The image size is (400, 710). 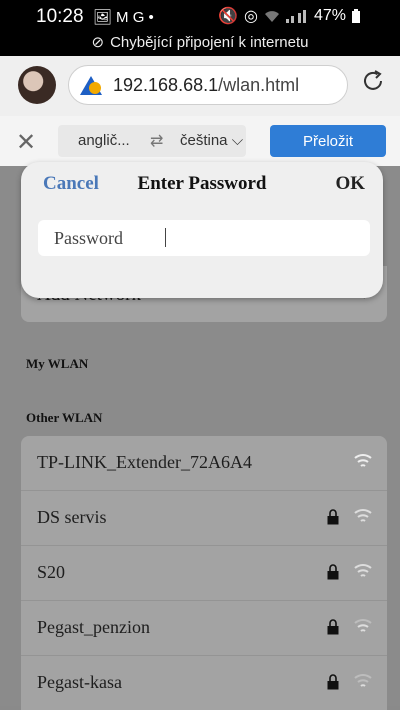 I want to click on browser-address-bar: 192.168.68.1/wlan.html, so click(x=200, y=86).